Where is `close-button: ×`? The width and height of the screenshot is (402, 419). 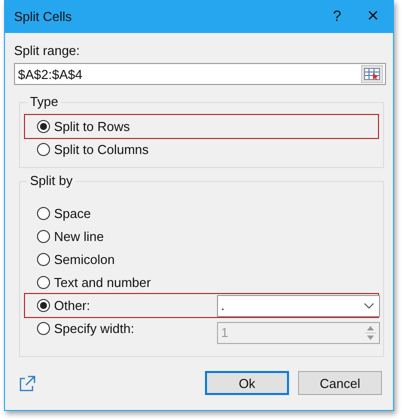
close-button: × is located at coordinates (373, 16).